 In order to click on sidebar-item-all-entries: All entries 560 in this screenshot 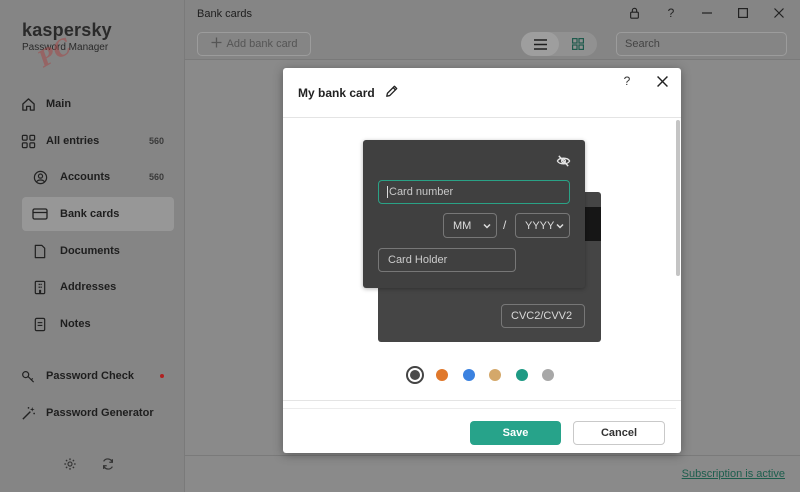, I will do `click(97, 141)`.